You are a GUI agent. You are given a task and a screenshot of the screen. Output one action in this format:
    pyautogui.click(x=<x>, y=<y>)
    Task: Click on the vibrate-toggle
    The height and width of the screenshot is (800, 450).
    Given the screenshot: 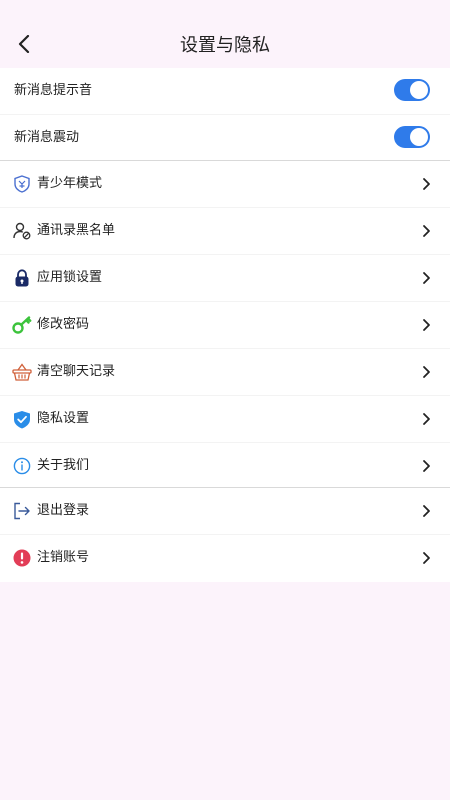 What is the action you would take?
    pyautogui.click(x=412, y=137)
    